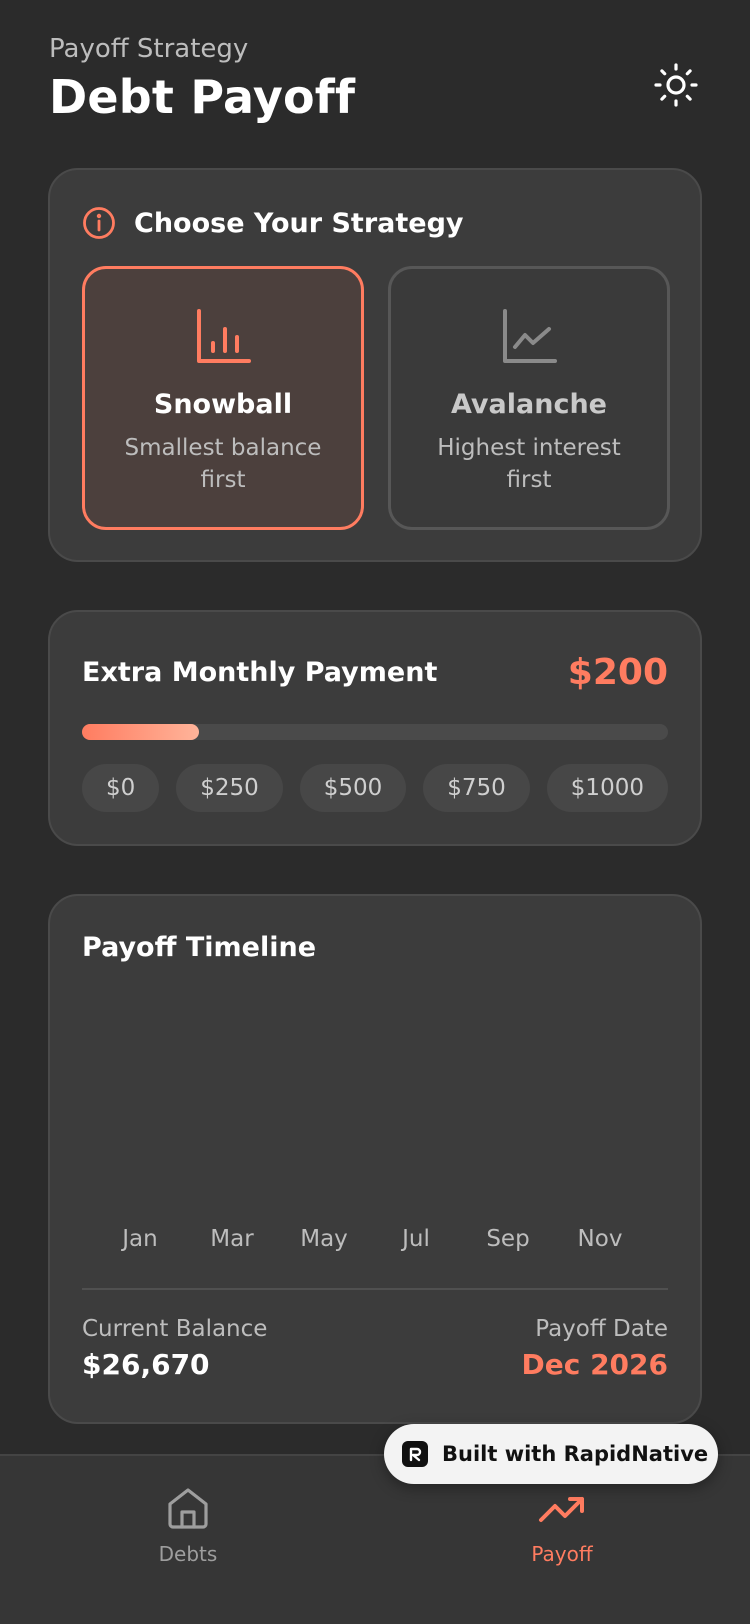  I want to click on strategy-option-snowball: Snowball Smallest balance first, so click(223, 398).